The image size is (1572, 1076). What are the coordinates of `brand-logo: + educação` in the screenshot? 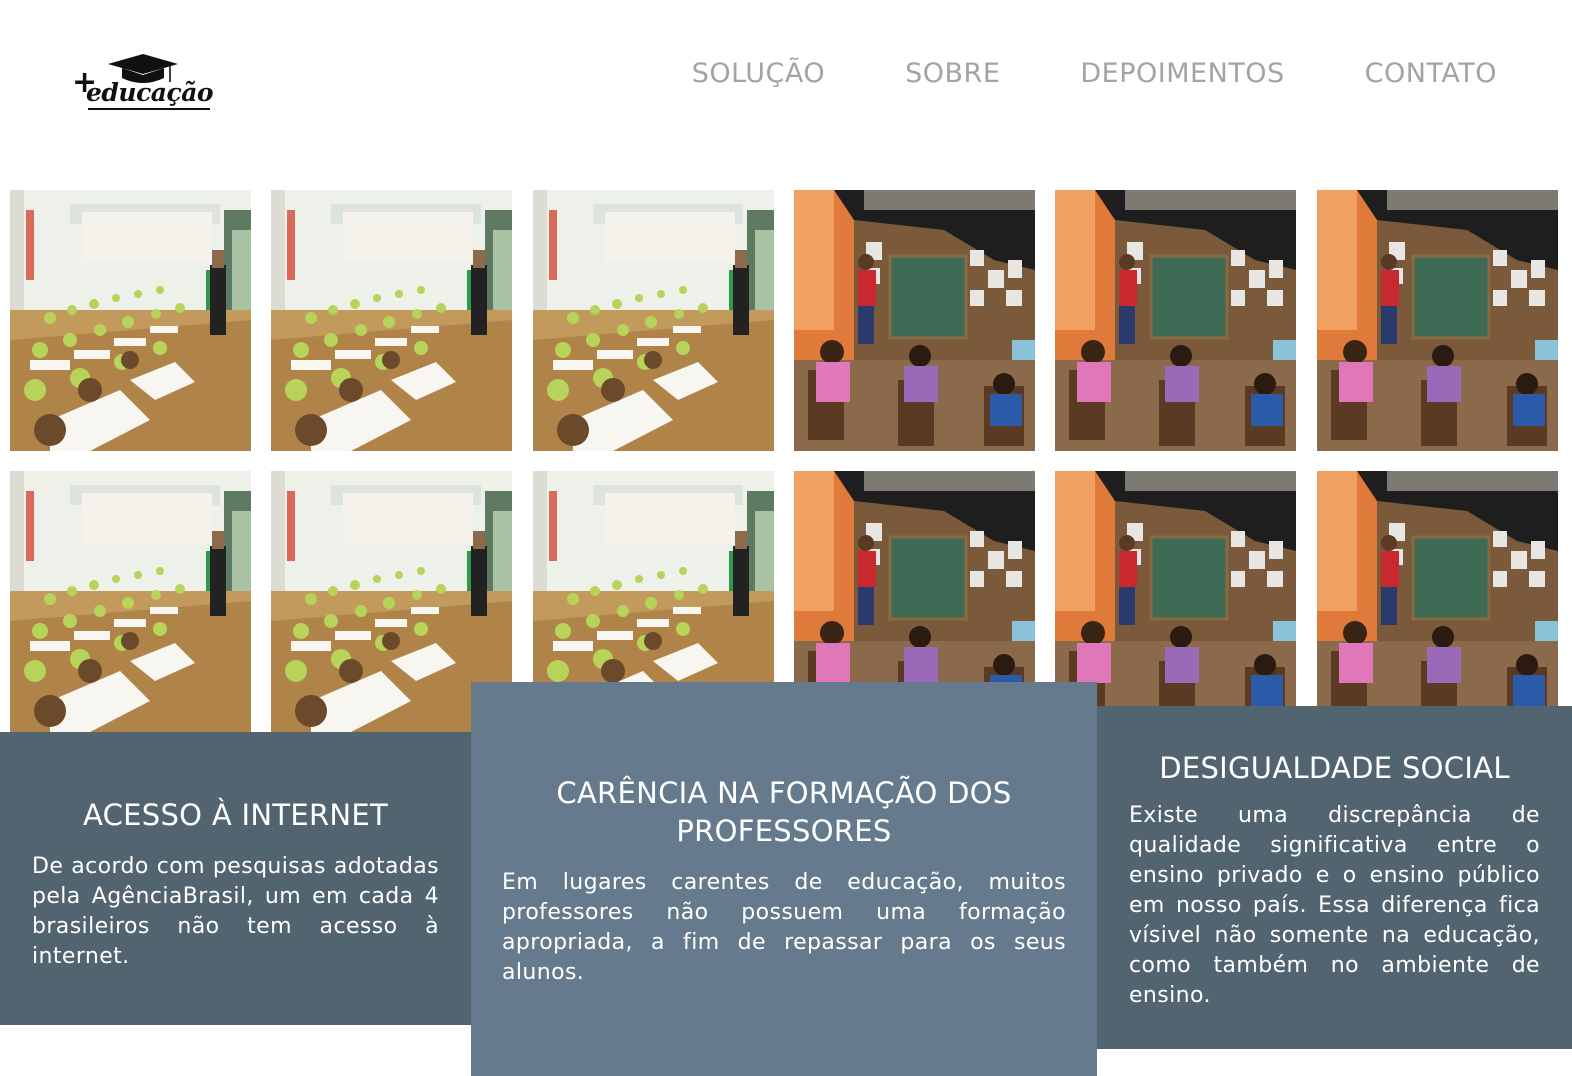 It's located at (145, 84).